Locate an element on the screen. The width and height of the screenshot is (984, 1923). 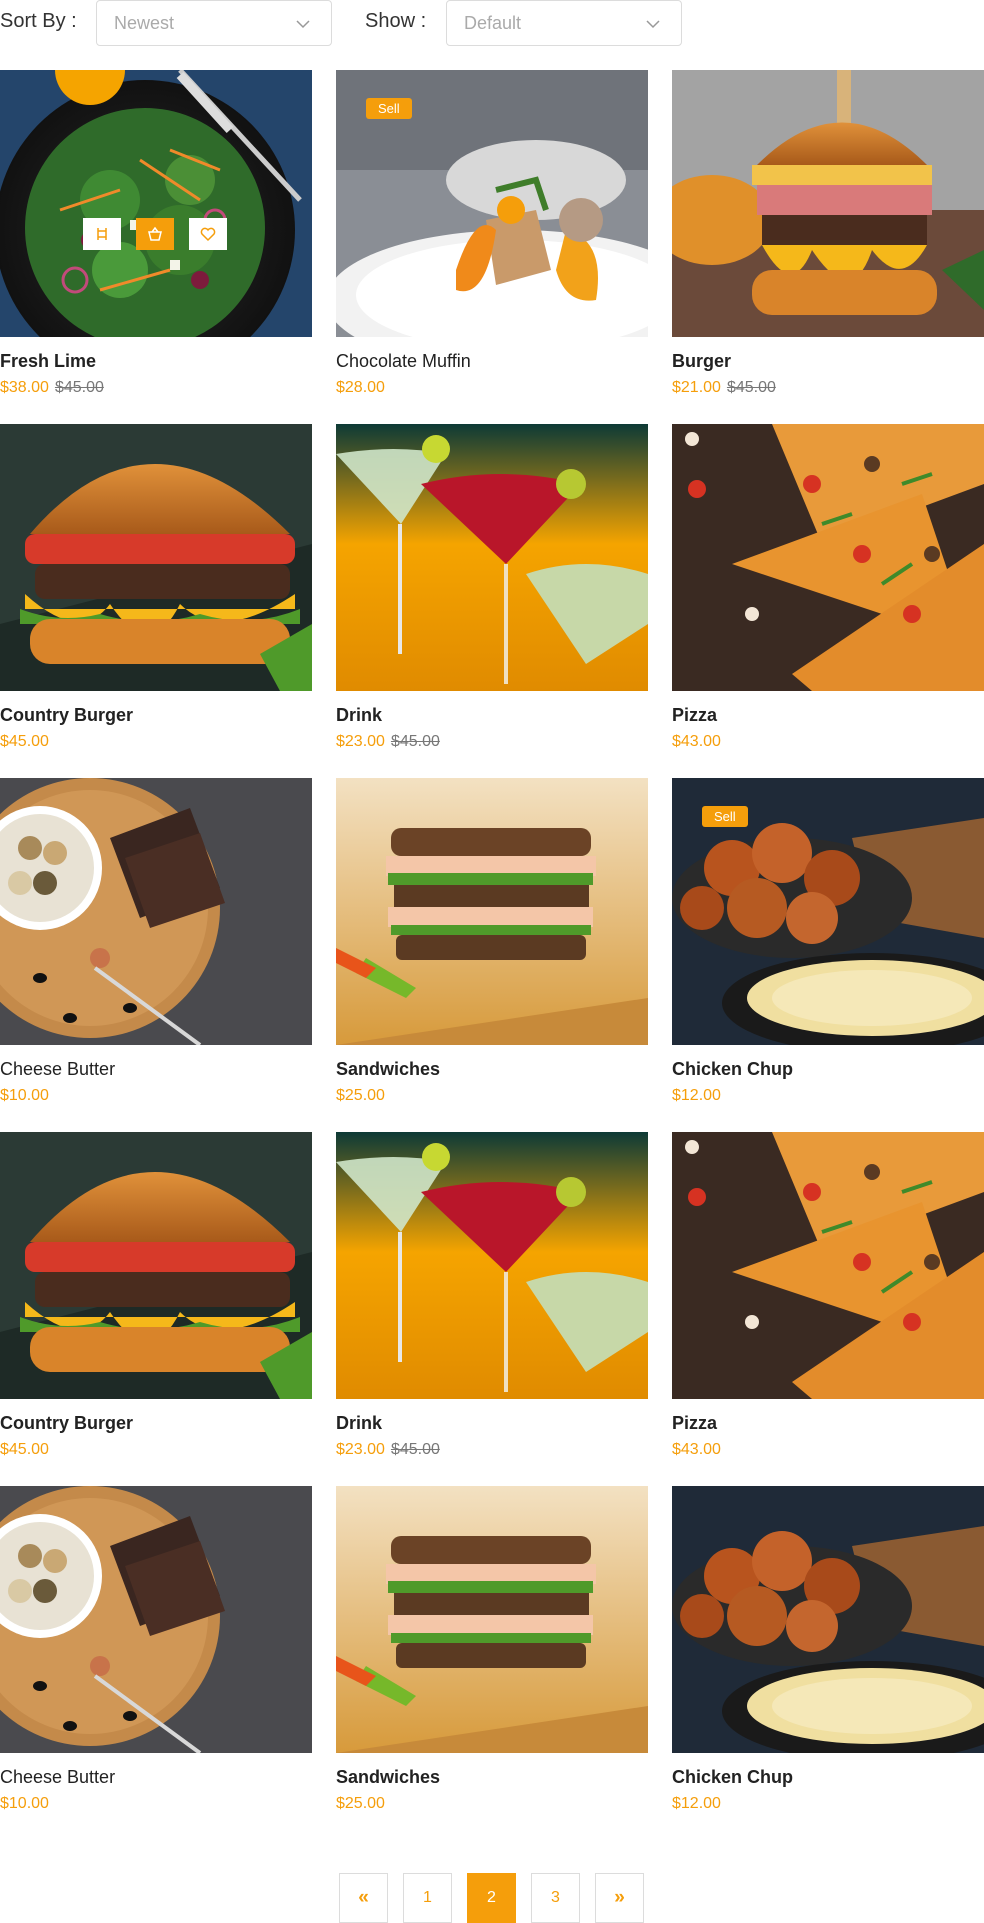
product-price: $12.00 is located at coordinates (696, 1095).